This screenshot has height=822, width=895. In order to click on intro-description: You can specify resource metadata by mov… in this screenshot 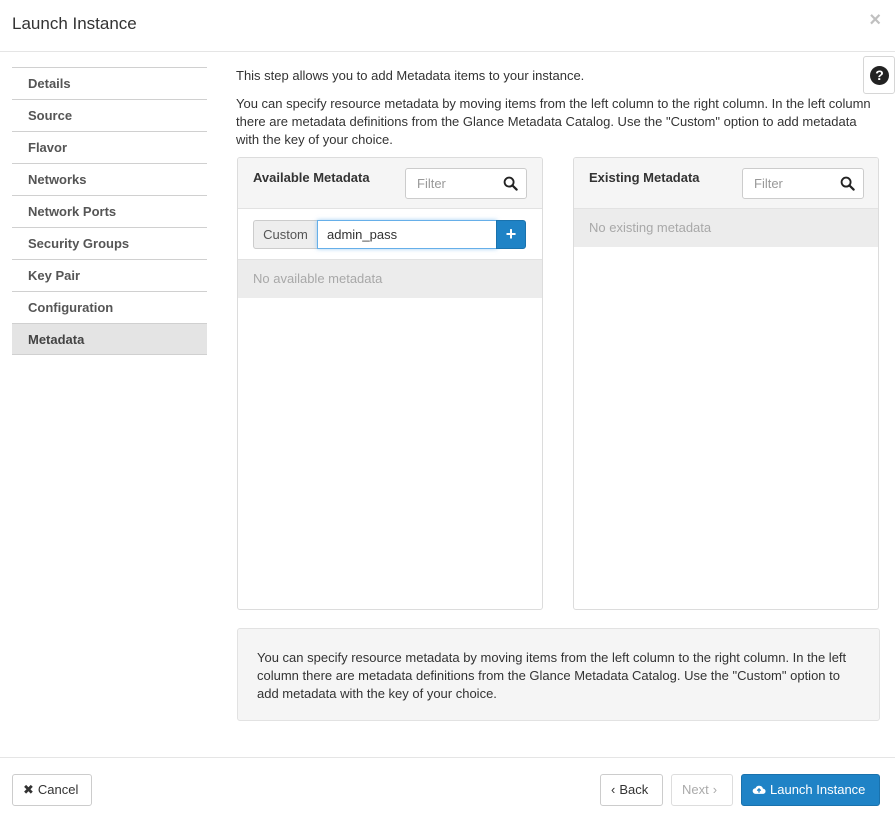, I will do `click(553, 121)`.